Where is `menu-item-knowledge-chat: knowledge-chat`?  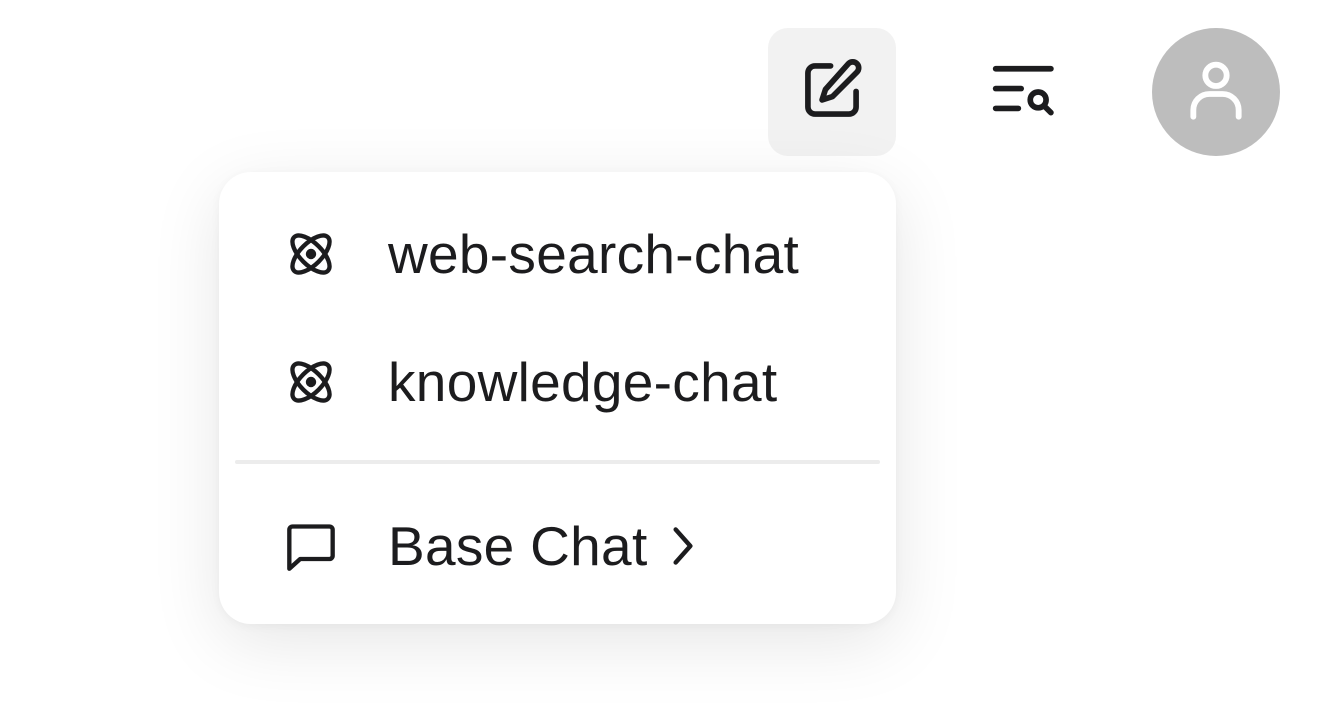 menu-item-knowledge-chat: knowledge-chat is located at coordinates (557, 382).